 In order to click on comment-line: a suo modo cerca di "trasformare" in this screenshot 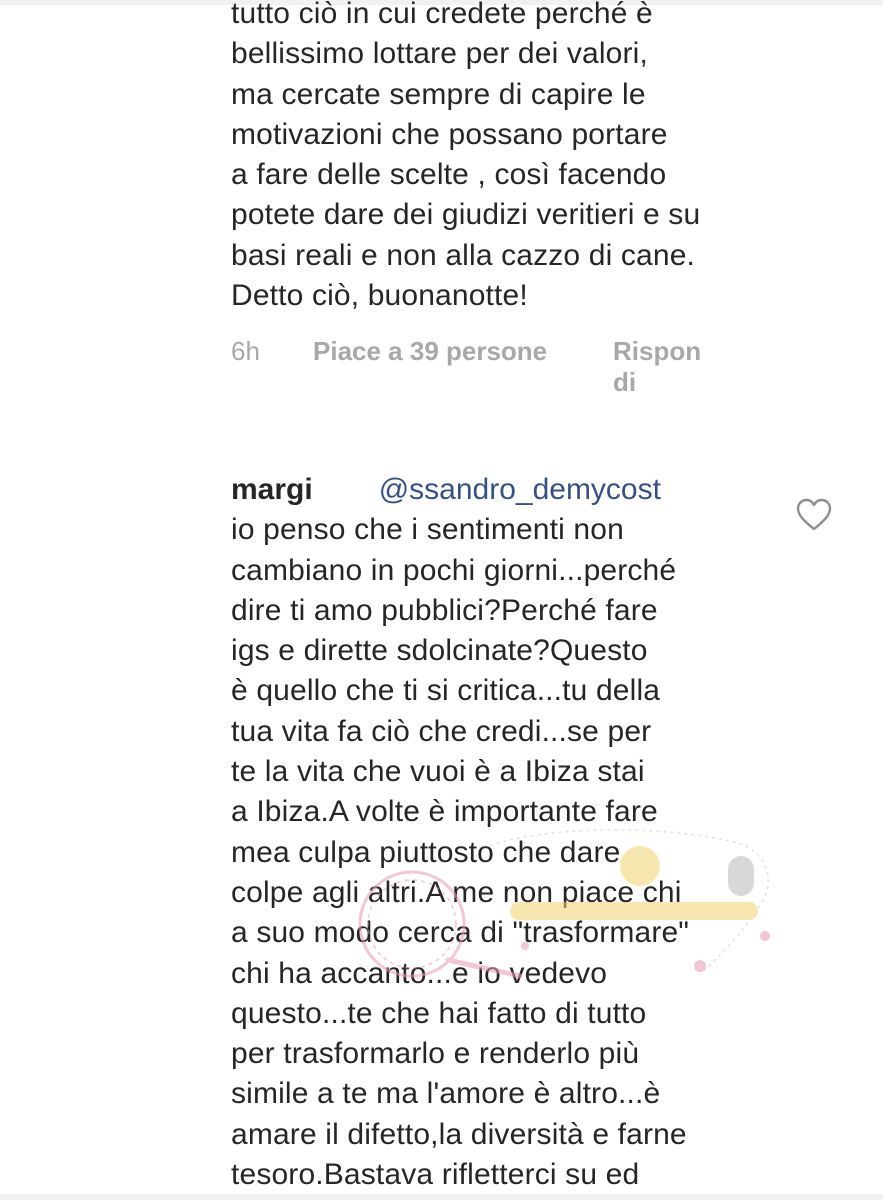, I will do `click(460, 933)`.